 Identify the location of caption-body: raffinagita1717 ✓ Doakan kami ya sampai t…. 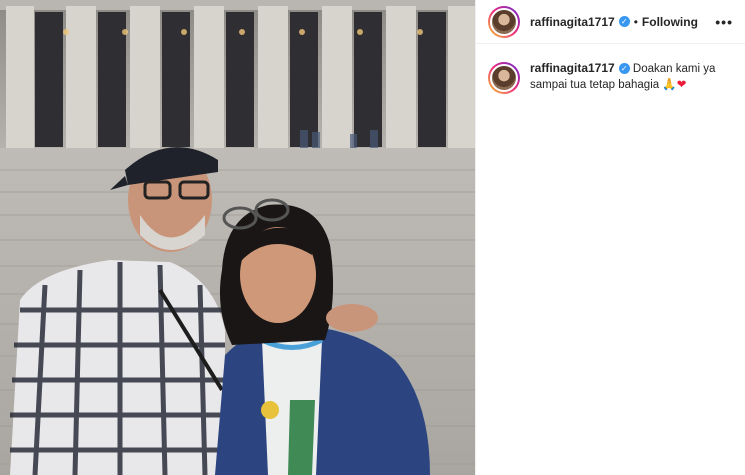
(630, 77).